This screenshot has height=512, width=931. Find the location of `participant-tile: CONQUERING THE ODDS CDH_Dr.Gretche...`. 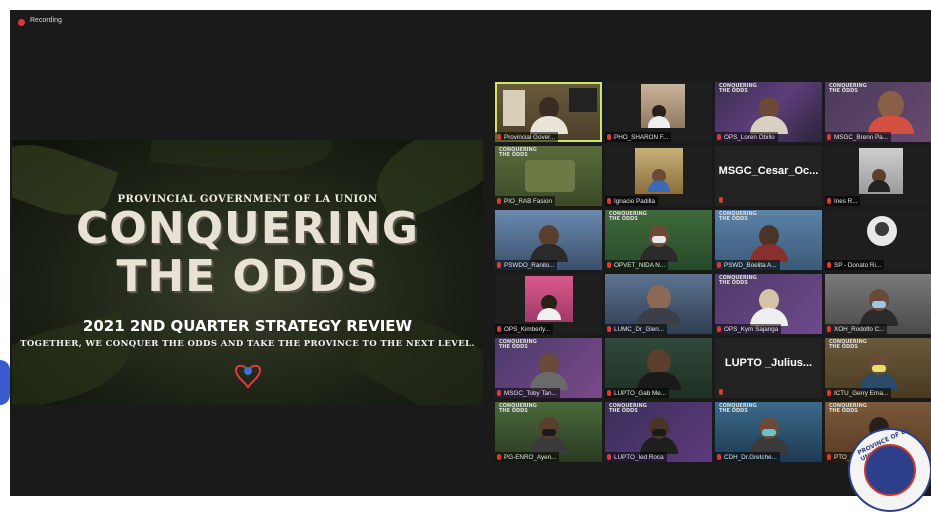

participant-tile: CONQUERING THE ODDS CDH_Dr.Gretche... is located at coordinates (768, 432).